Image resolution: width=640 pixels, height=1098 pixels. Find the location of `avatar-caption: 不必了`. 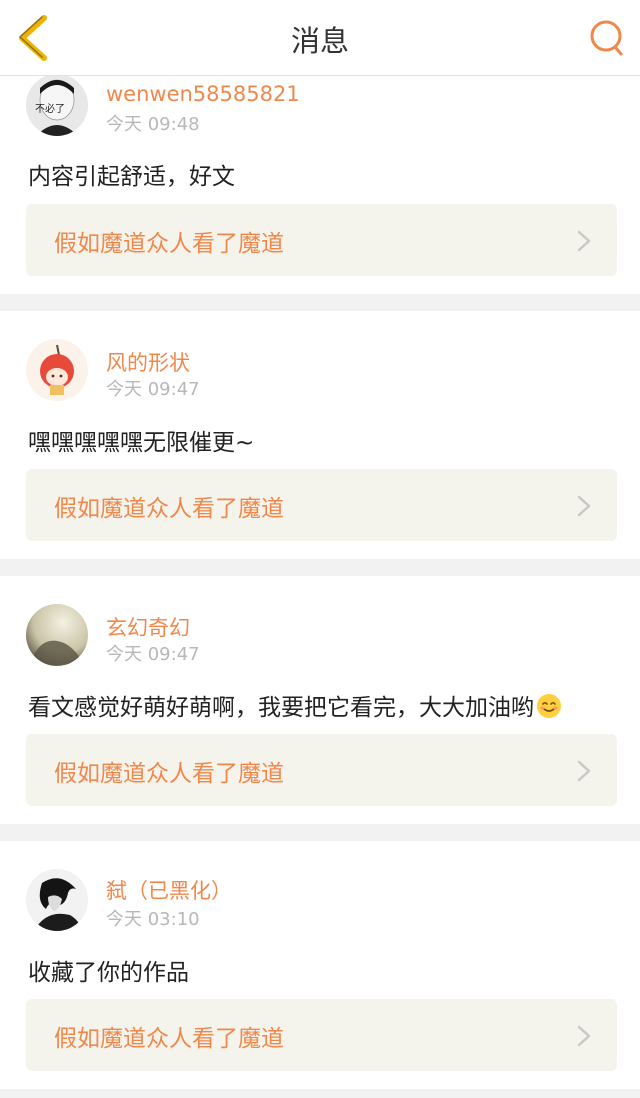

avatar-caption: 不必了 is located at coordinates (50, 109).